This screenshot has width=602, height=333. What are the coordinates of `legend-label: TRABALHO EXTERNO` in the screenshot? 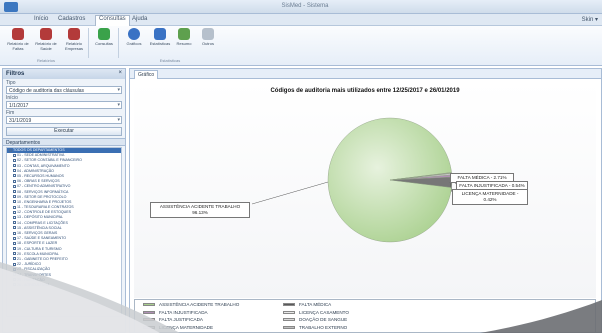 It's located at (323, 327).